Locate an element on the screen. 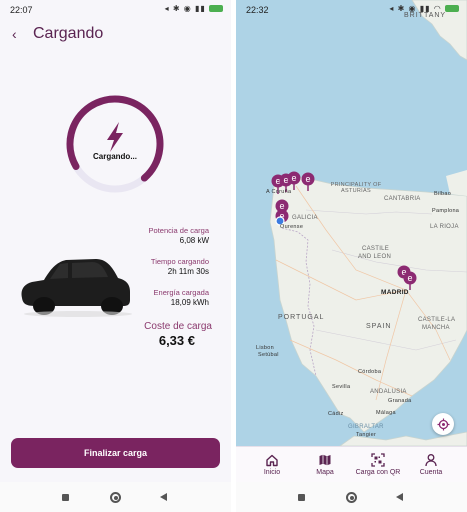 The height and width of the screenshot is (512, 467). crosshair-icon is located at coordinates (443, 424).